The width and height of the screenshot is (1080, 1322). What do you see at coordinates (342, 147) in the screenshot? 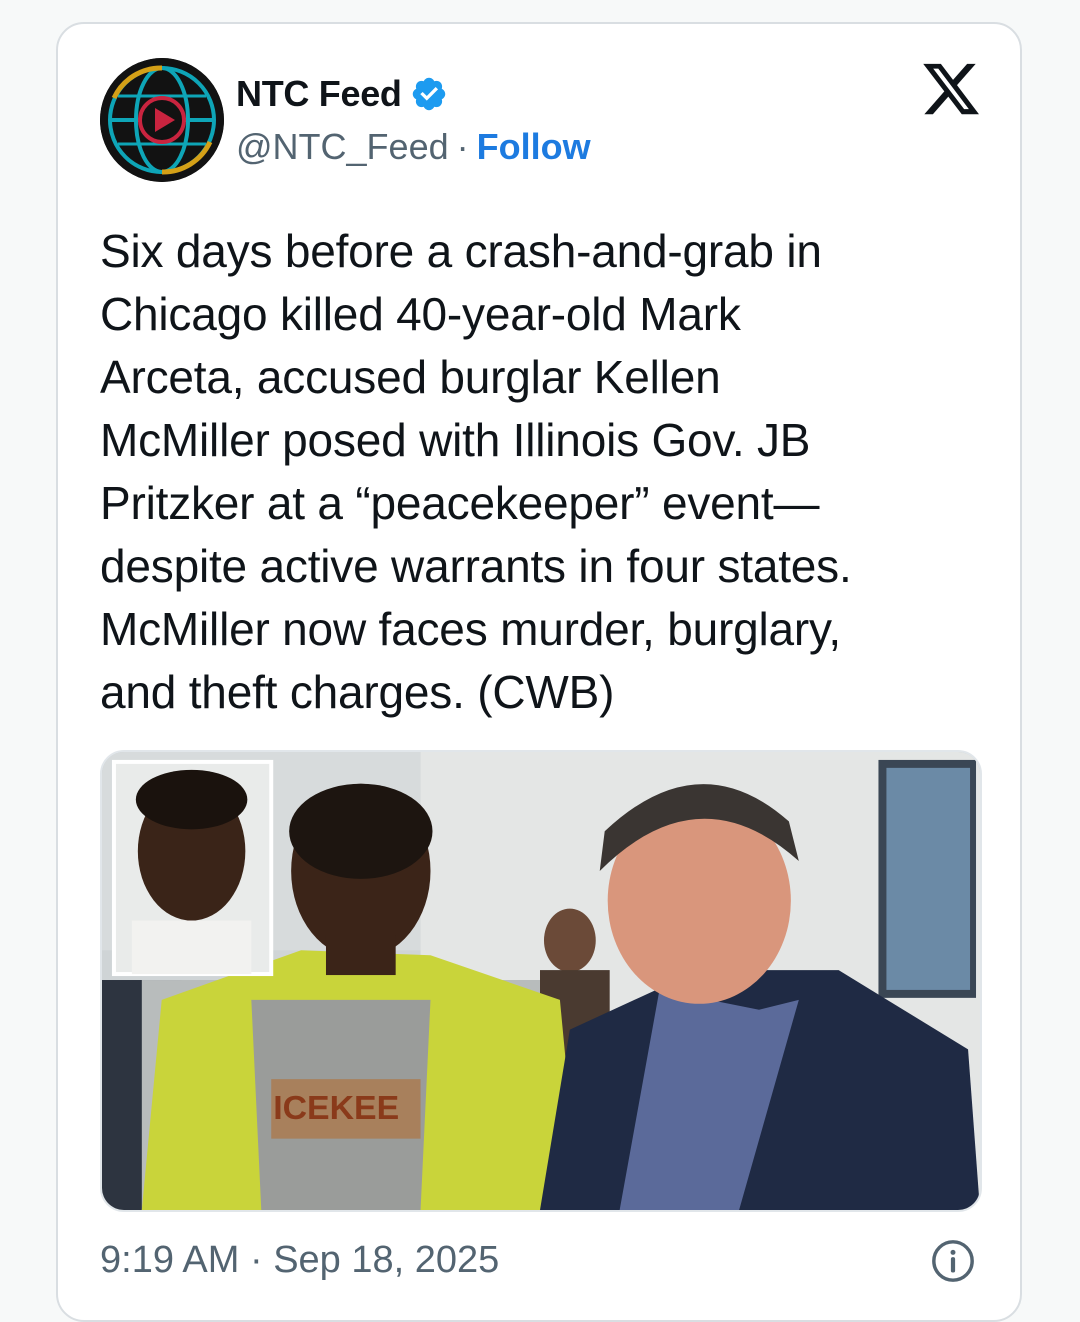
I see `author-handle: @NTC_Feed` at bounding box center [342, 147].